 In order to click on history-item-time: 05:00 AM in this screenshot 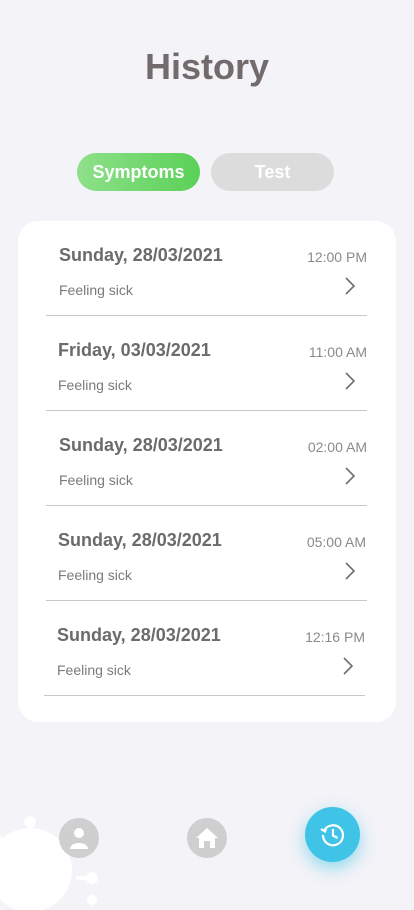, I will do `click(336, 542)`.